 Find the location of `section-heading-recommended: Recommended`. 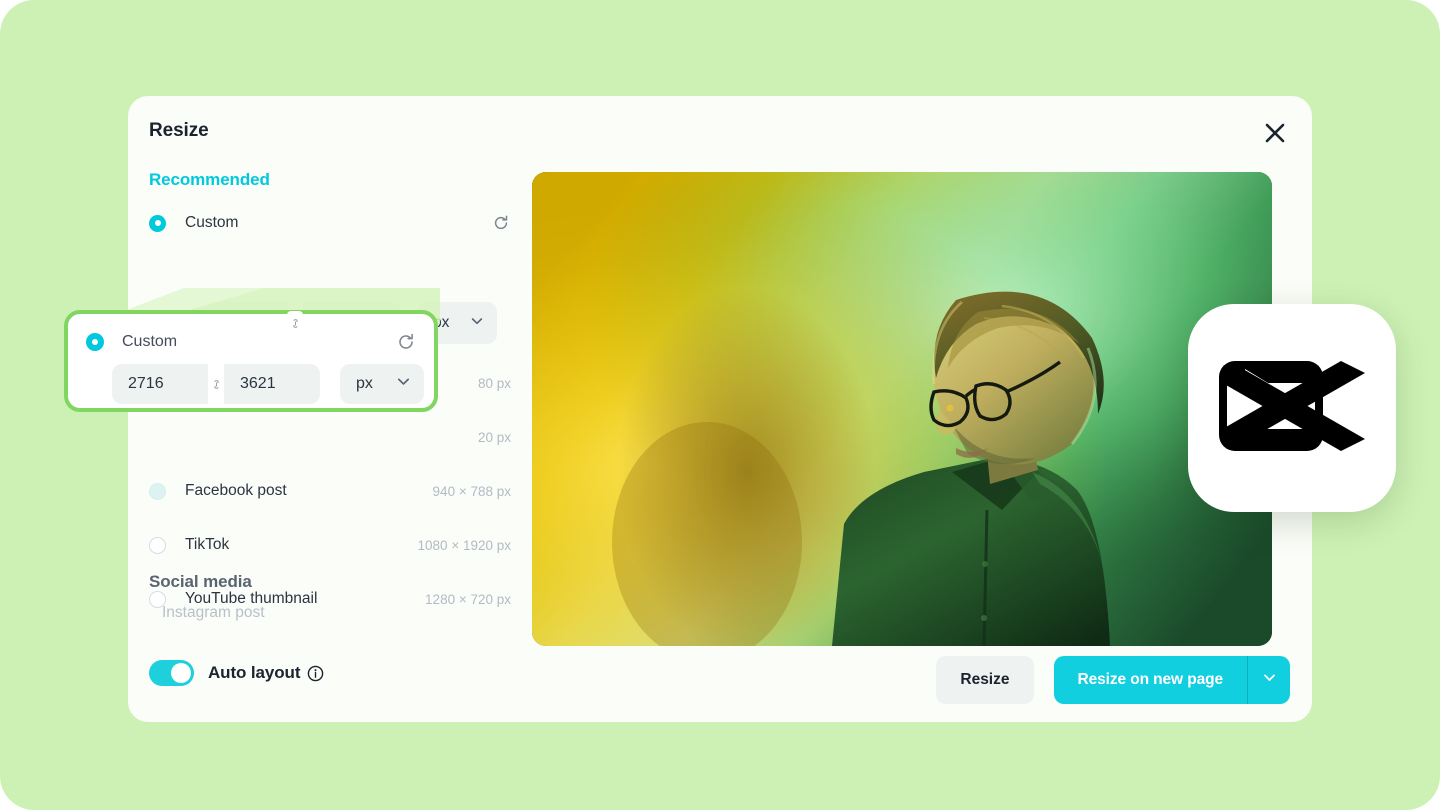

section-heading-recommended: Recommended is located at coordinates (209, 179).